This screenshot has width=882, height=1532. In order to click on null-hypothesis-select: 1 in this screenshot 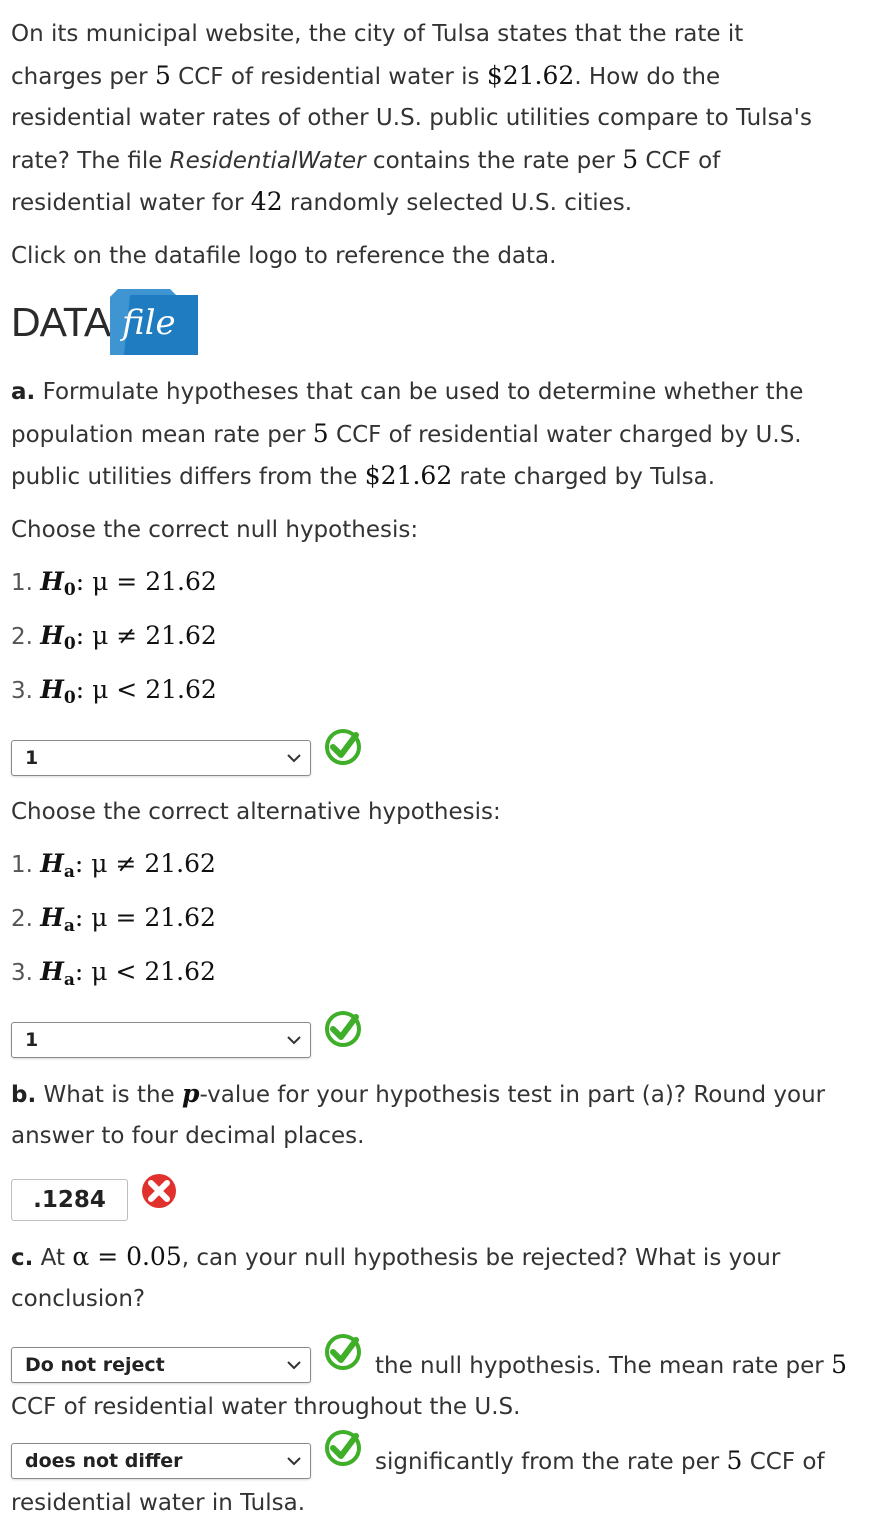, I will do `click(161, 758)`.